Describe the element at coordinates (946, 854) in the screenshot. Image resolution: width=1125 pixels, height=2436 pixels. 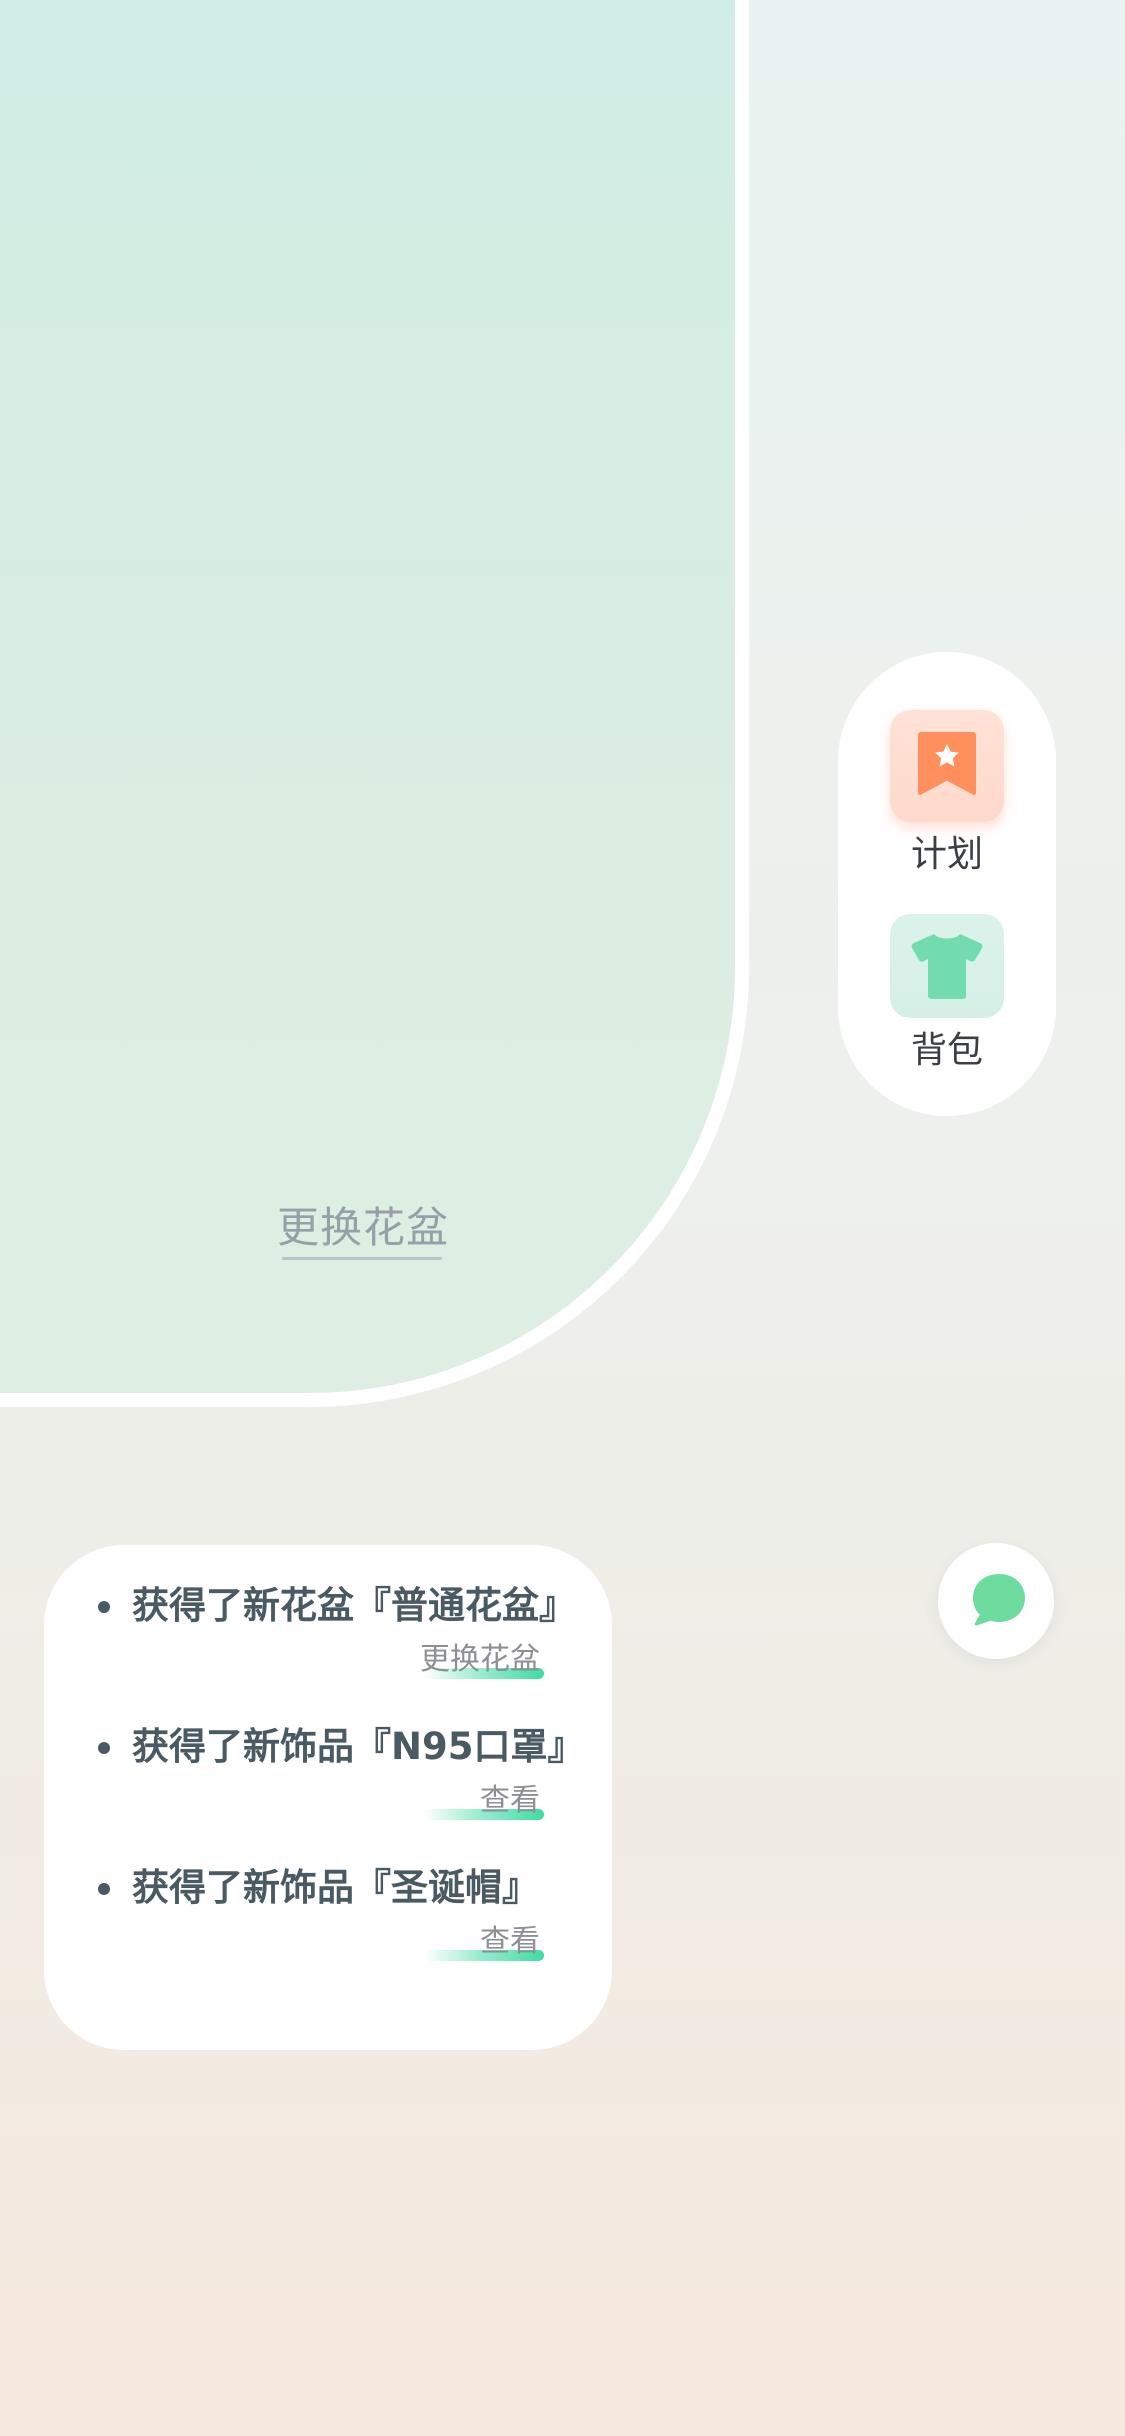
I see `menu-label-plan: 计划` at that location.